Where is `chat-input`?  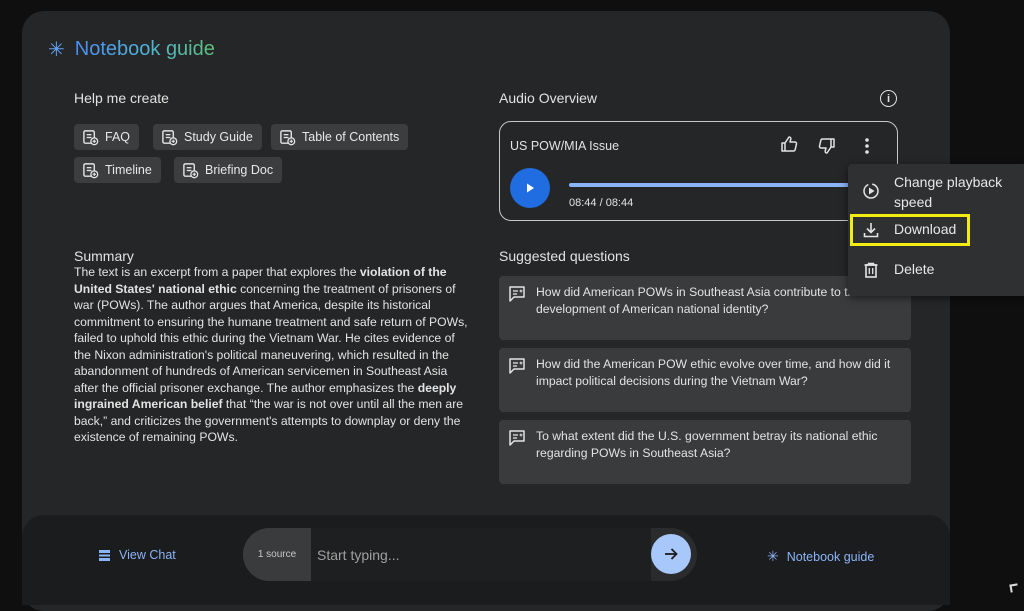 chat-input is located at coordinates (481, 554).